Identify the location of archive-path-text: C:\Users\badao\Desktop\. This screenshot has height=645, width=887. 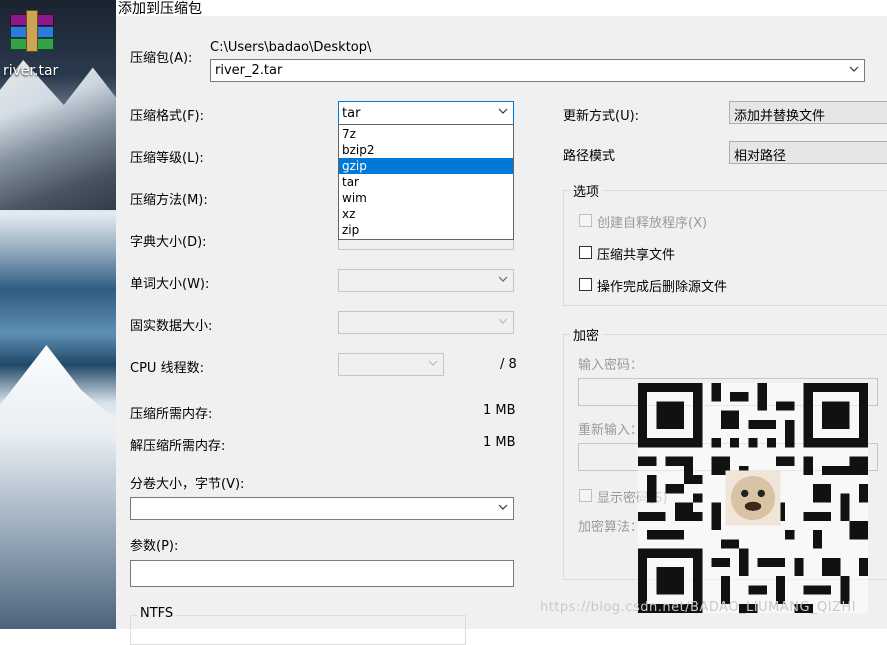
(291, 47).